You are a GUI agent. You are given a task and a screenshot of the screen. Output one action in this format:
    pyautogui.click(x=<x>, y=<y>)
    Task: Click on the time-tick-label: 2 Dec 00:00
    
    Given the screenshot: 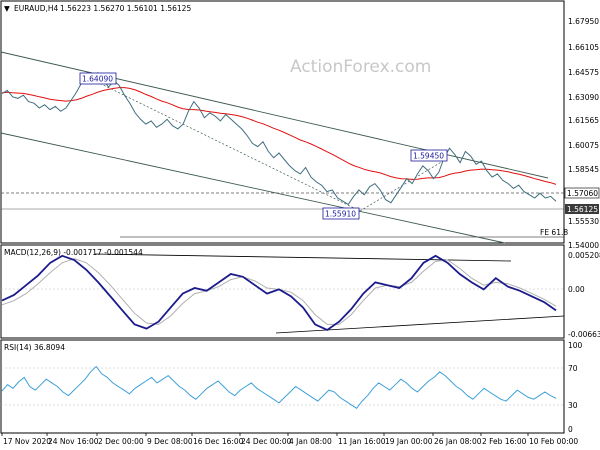 What is the action you would take?
    pyautogui.click(x=121, y=441)
    